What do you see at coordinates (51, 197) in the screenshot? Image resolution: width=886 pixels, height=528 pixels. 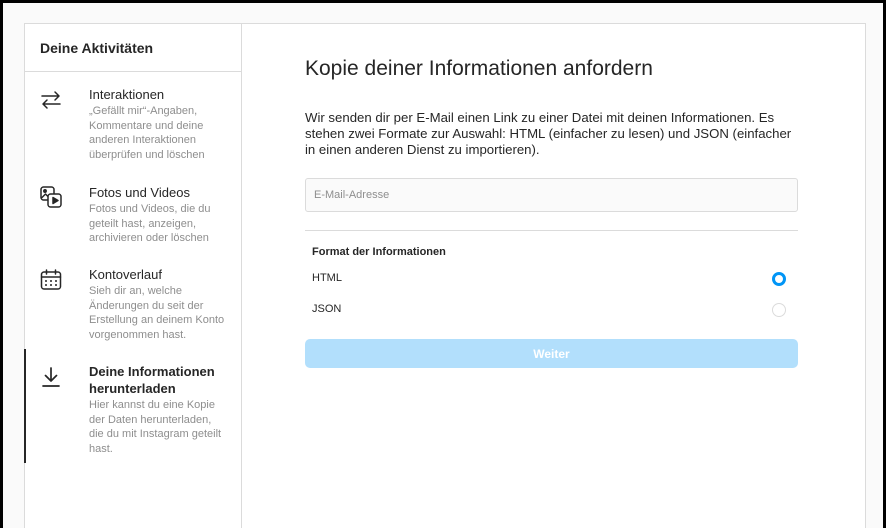 I see `photo-video-icon` at bounding box center [51, 197].